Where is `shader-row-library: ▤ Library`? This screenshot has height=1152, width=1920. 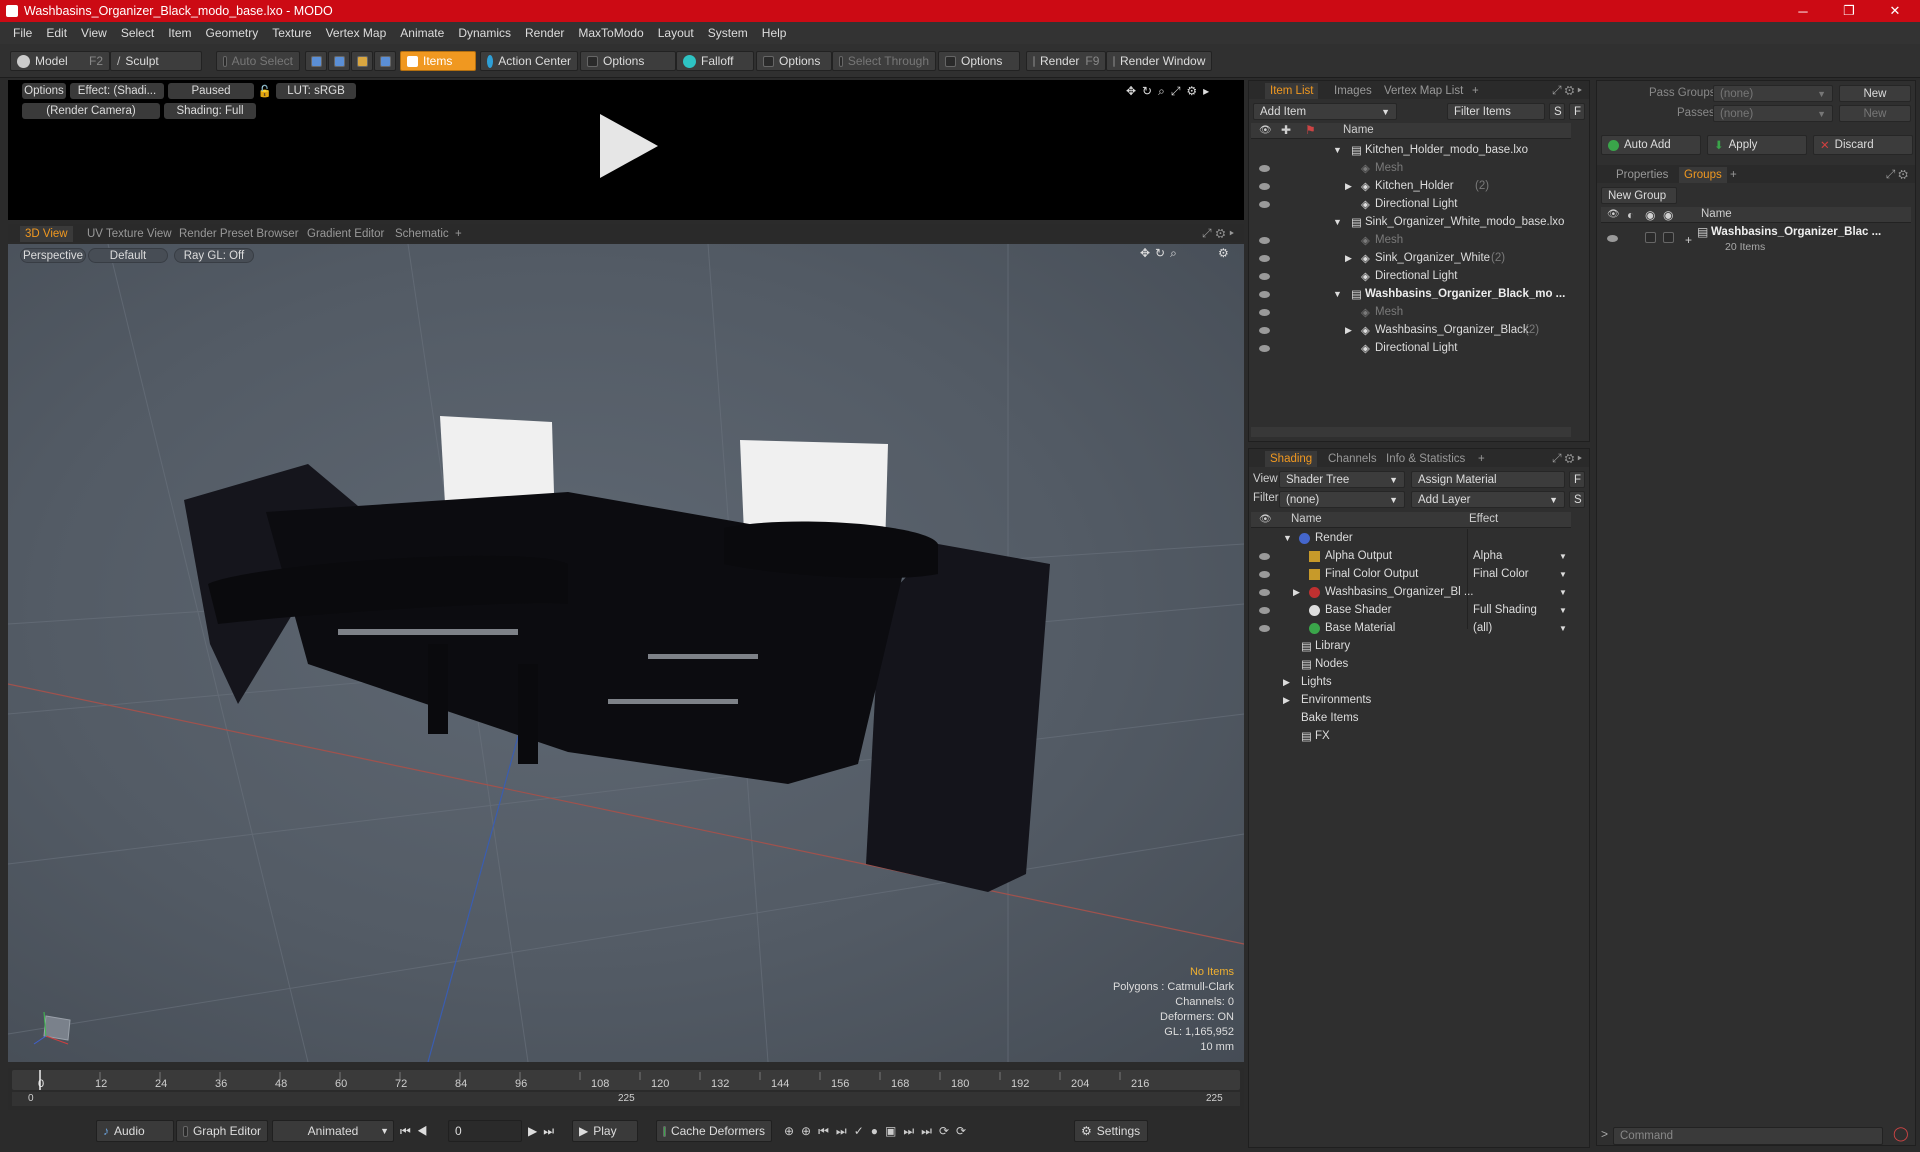 shader-row-library: ▤ Library is located at coordinates (1411, 646).